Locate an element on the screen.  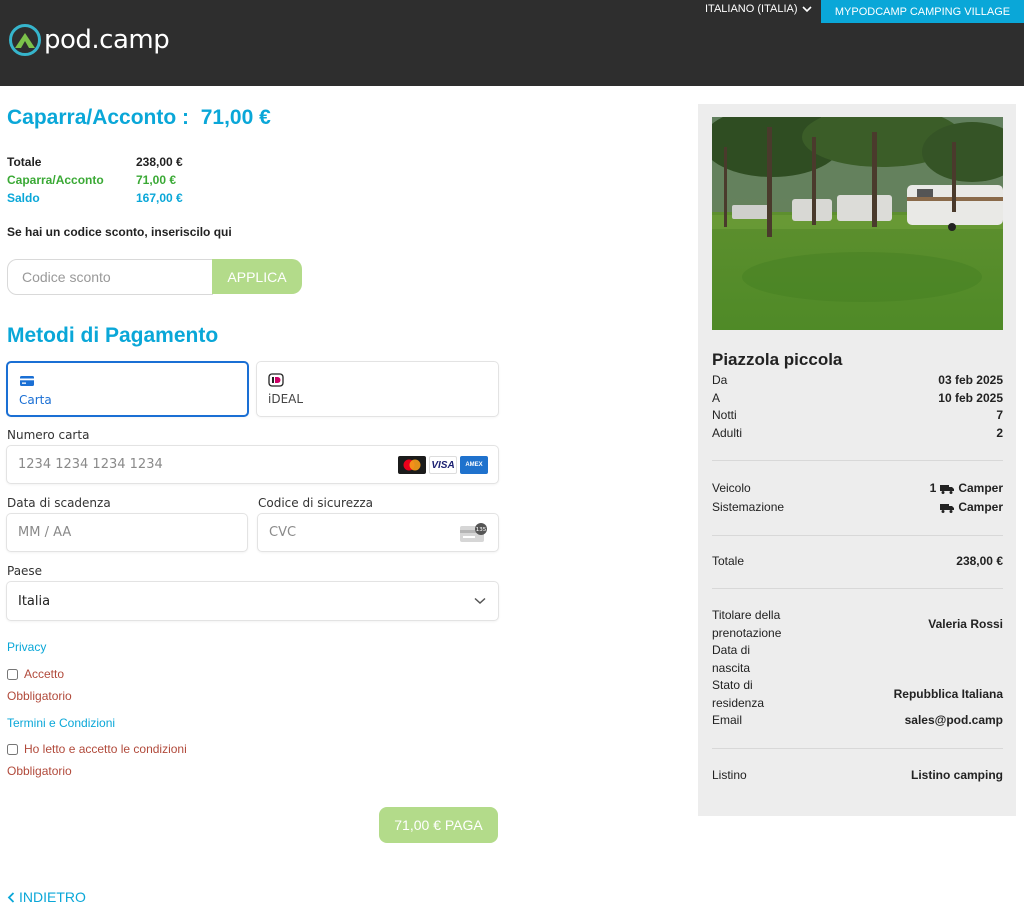
pay-button: 71,00 € PAGA is located at coordinates (438, 825).